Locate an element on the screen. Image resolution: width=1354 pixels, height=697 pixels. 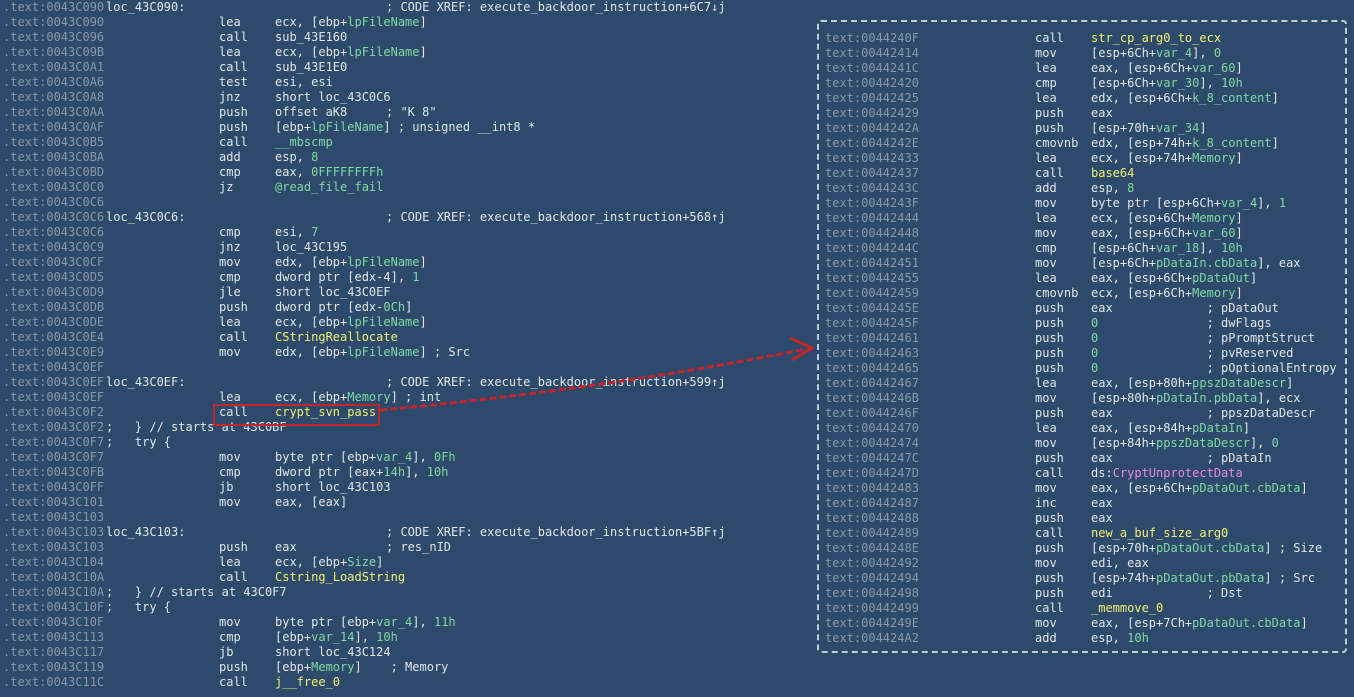
symbol-ref: var_34 is located at coordinates (1177, 128).